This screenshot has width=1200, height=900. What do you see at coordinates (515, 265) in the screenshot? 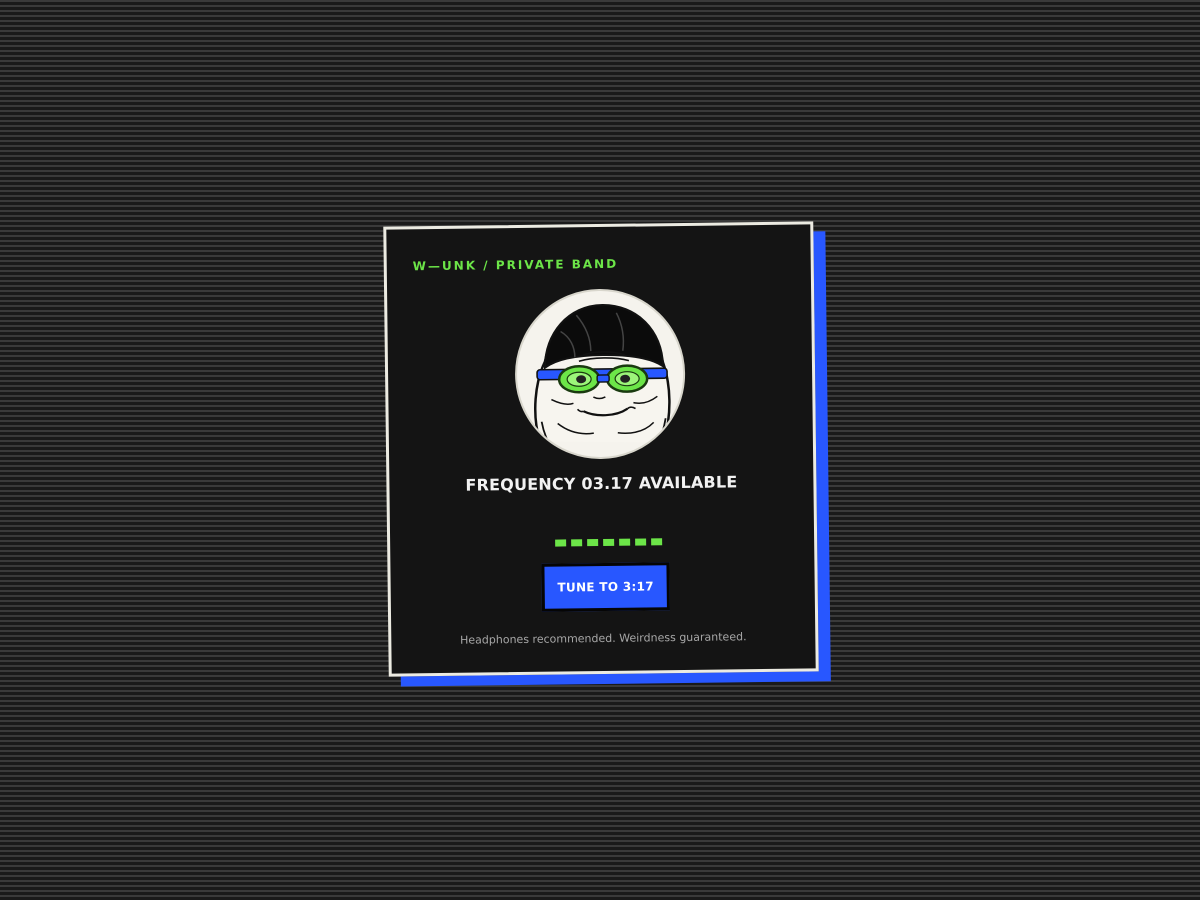
I see `brand-label: W—UNK / PRIVATE BAND` at bounding box center [515, 265].